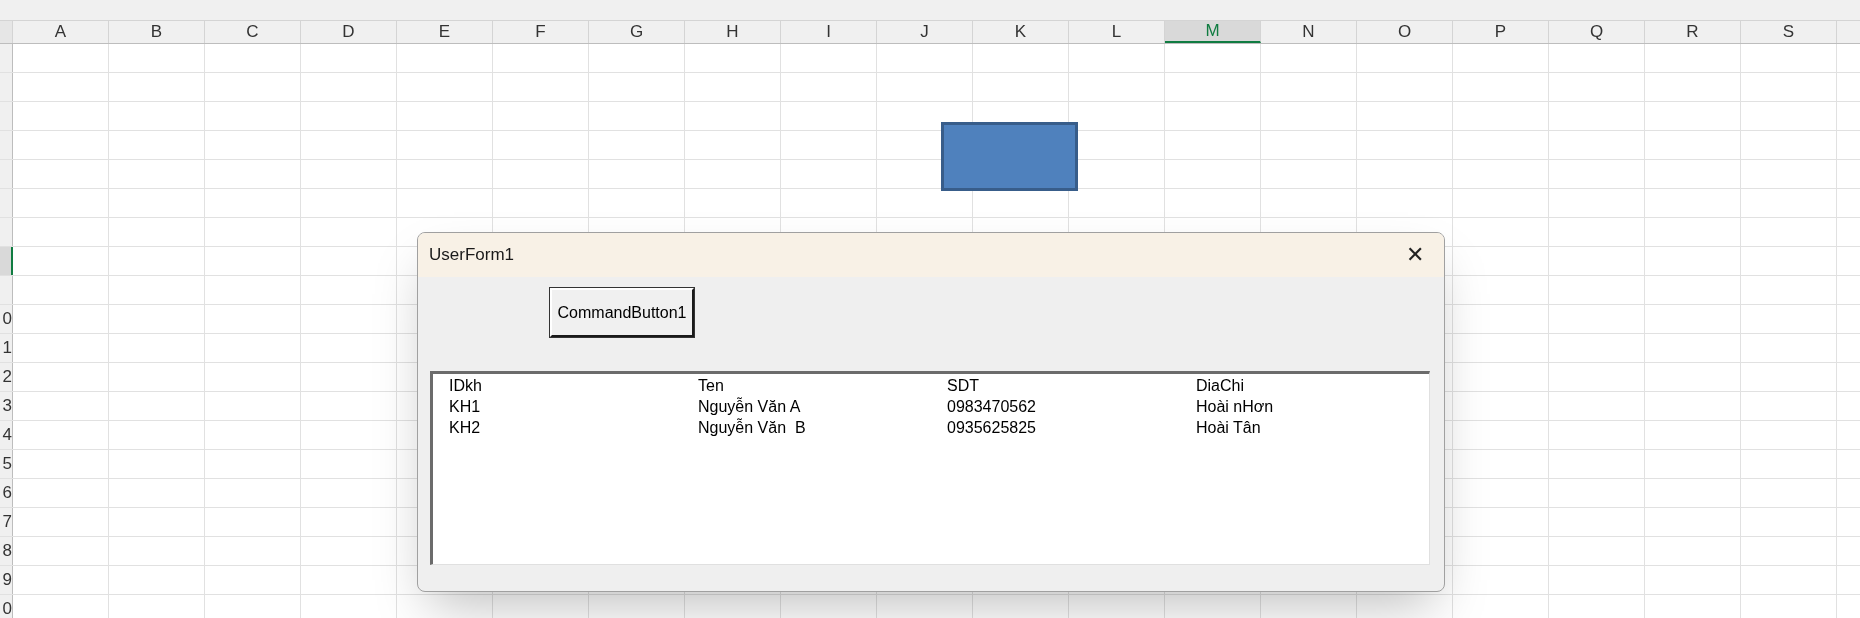 Image resolution: width=1860 pixels, height=618 pixels. Describe the element at coordinates (711, 385) in the screenshot. I see `list-cell-text: Ten` at that location.